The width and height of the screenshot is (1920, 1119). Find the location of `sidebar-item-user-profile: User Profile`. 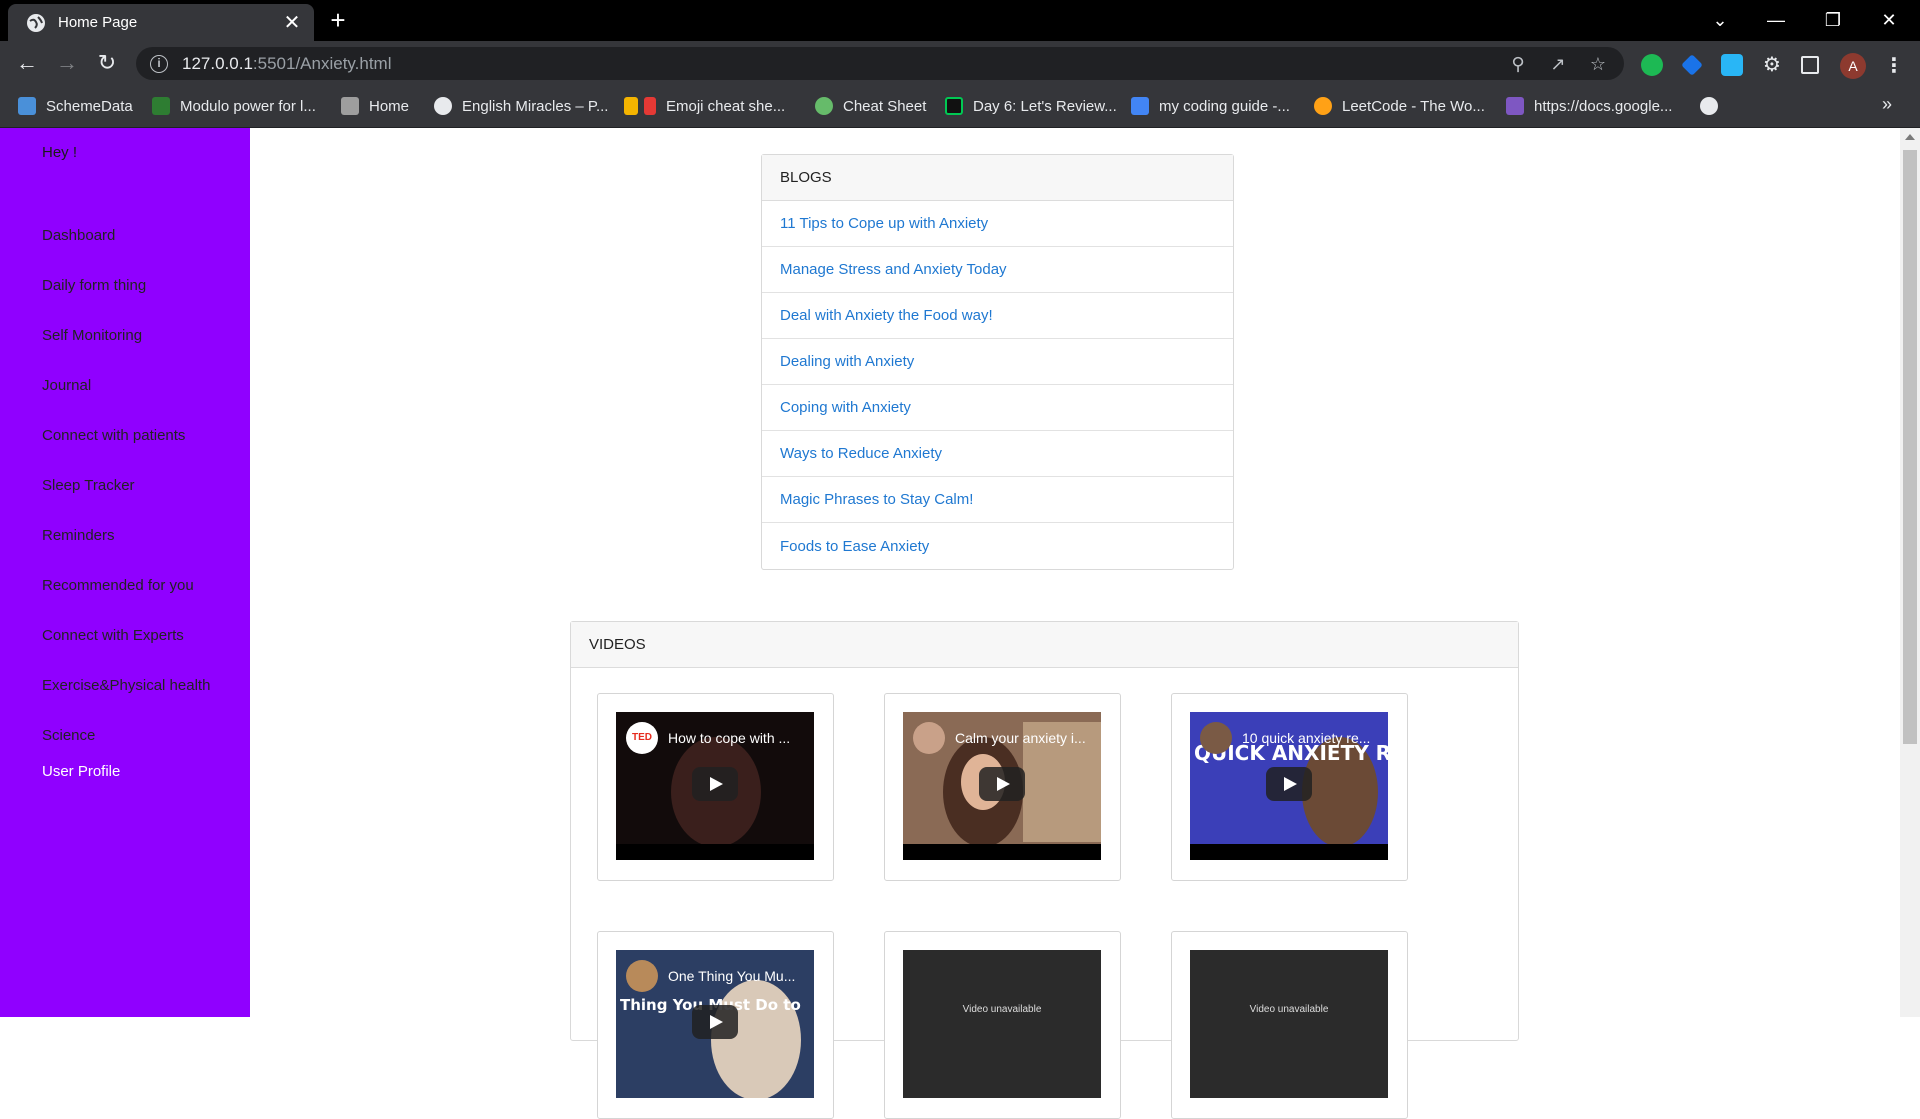

sidebar-item-user-profile: User Profile is located at coordinates (81, 771).